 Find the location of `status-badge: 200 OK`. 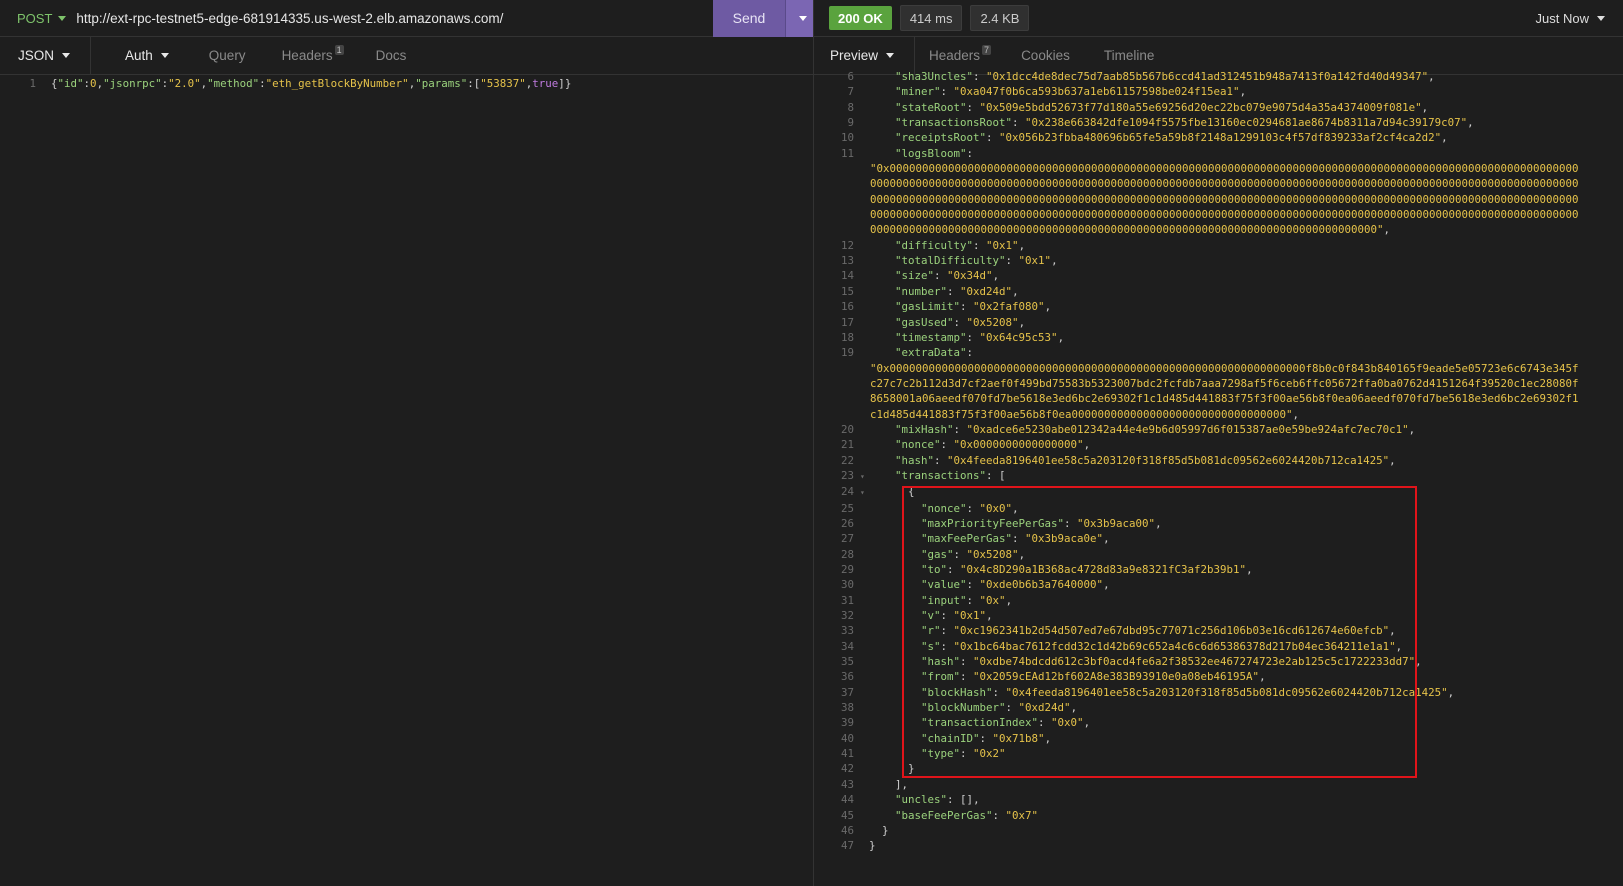

status-badge: 200 OK is located at coordinates (860, 18).